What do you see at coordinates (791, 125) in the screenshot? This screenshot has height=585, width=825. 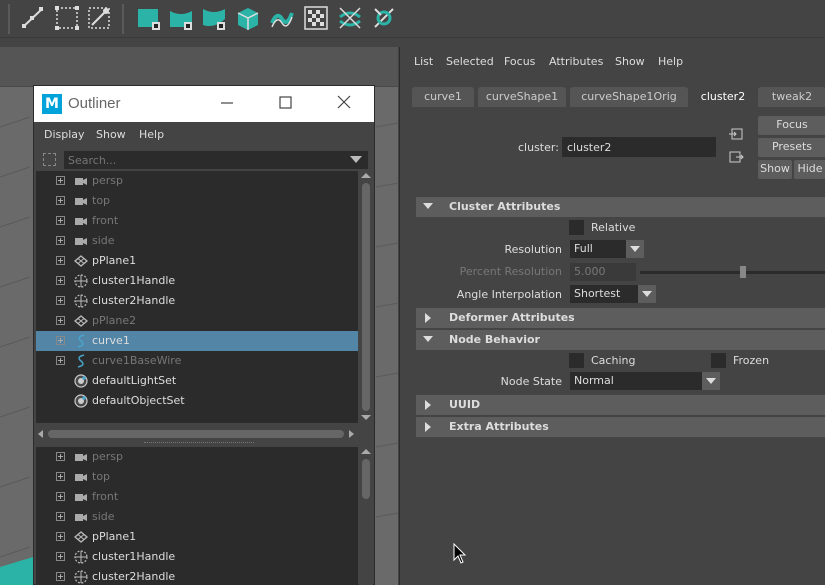 I see `focus-button: Focus` at bounding box center [791, 125].